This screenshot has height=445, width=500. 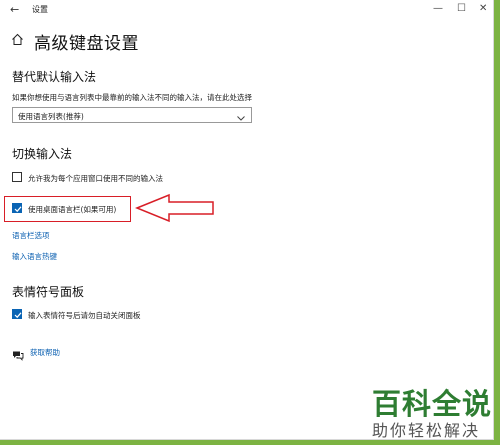 What do you see at coordinates (31, 235) in the screenshot?
I see `language-bar-options-link: 语言栏选项` at bounding box center [31, 235].